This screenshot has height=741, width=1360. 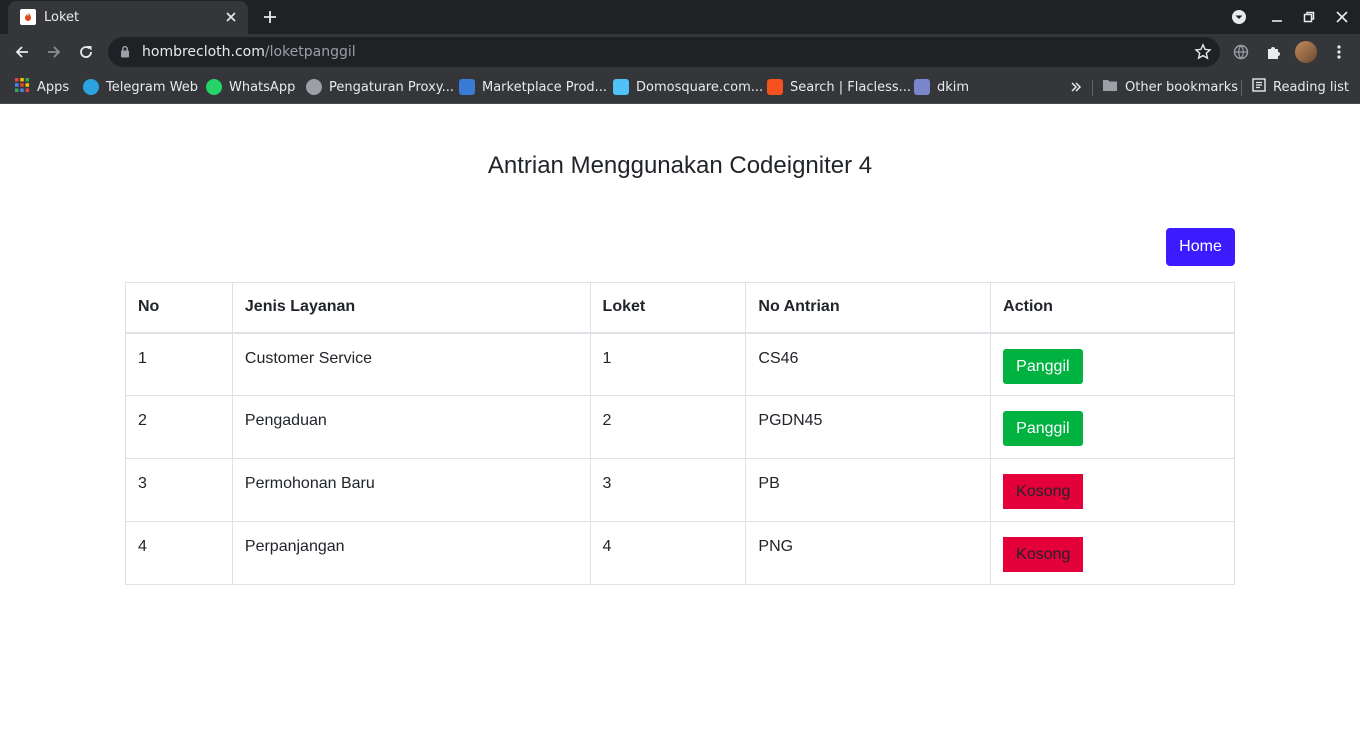 What do you see at coordinates (680, 165) in the screenshot?
I see `page-title: Antrian Menggunakan Codeigniter 4` at bounding box center [680, 165].